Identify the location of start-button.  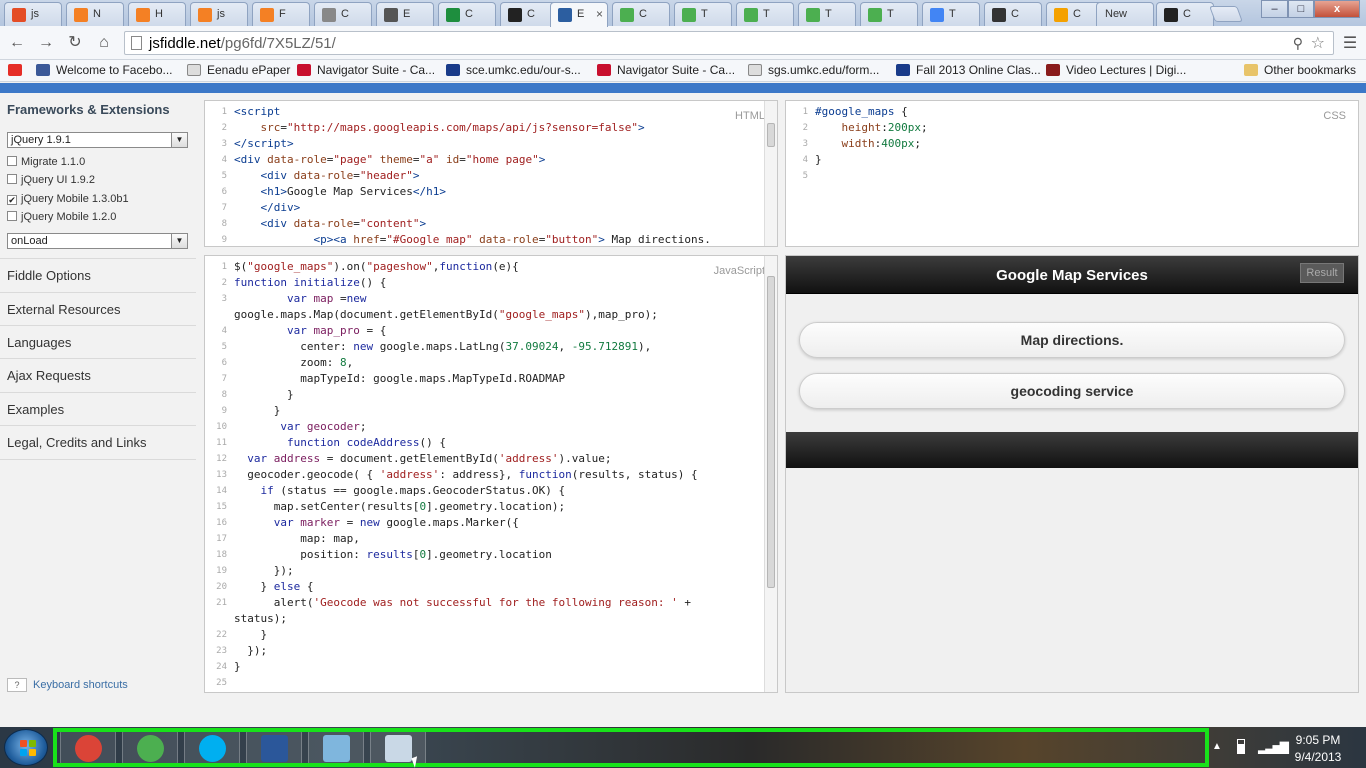
(26, 747).